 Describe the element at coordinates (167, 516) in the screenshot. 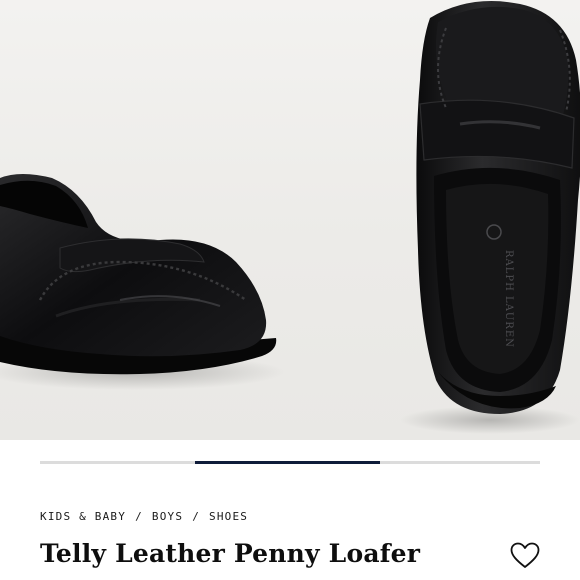

I see `breadcrumb-boys: BOYS` at that location.